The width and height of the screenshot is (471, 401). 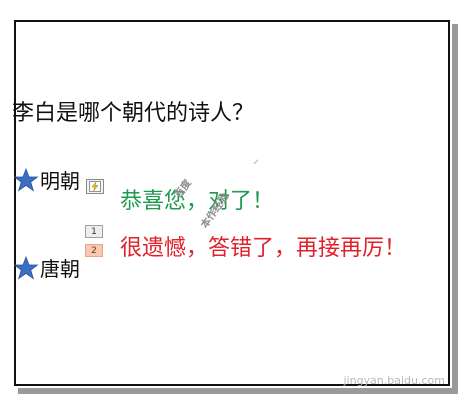 What do you see at coordinates (394, 380) in the screenshot?
I see `corner-watermark: jingyan.baidu.com` at bounding box center [394, 380].